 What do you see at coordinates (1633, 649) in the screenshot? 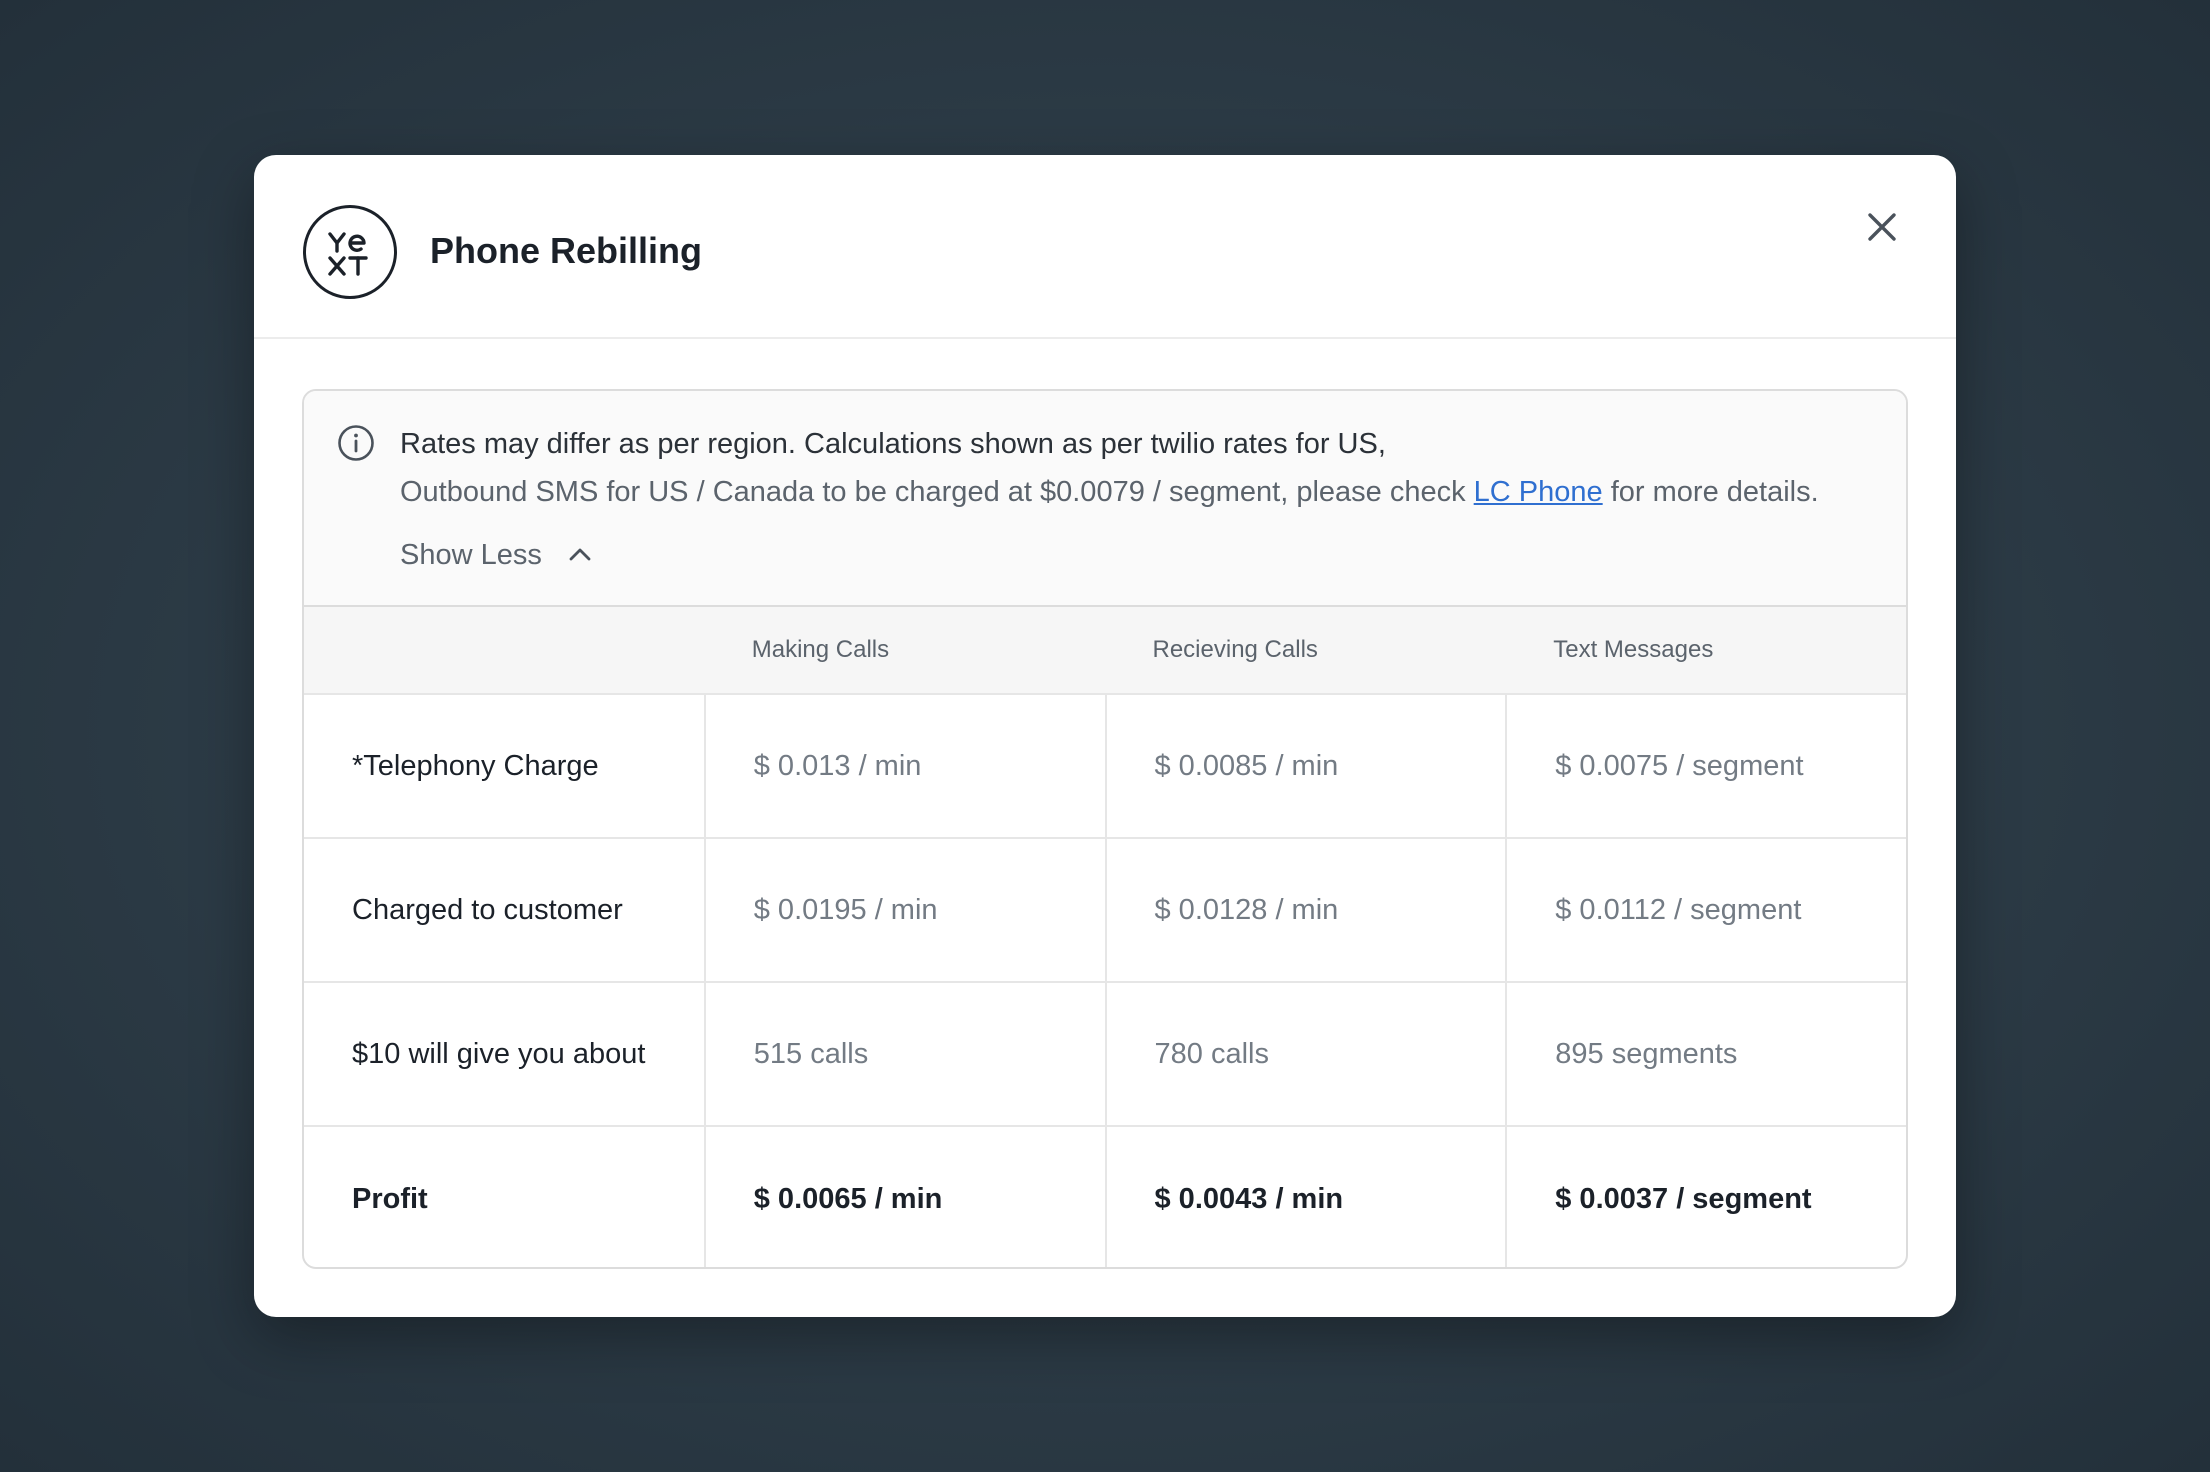
I see `table-header-text-messages: Text Messages` at bounding box center [1633, 649].